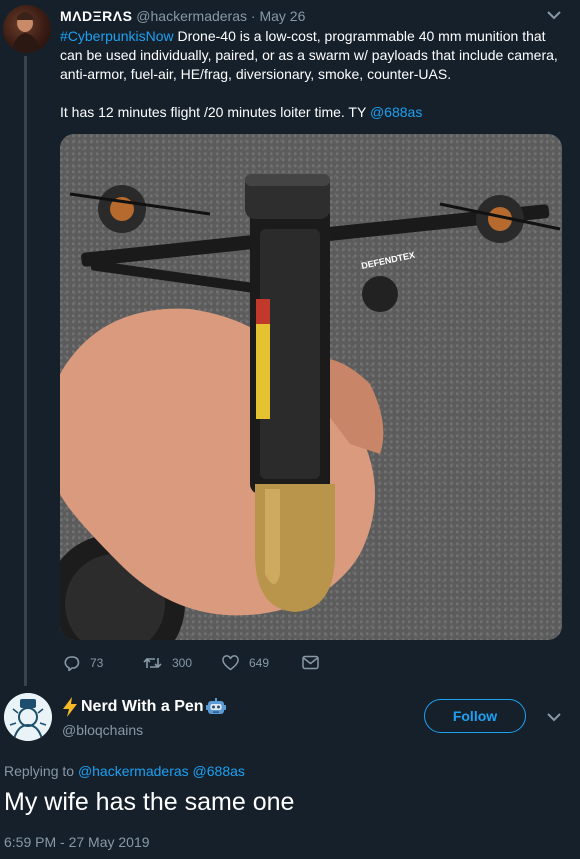 The image size is (580, 859). Describe the element at coordinates (70, 707) in the screenshot. I see `lightning-emoji` at that location.